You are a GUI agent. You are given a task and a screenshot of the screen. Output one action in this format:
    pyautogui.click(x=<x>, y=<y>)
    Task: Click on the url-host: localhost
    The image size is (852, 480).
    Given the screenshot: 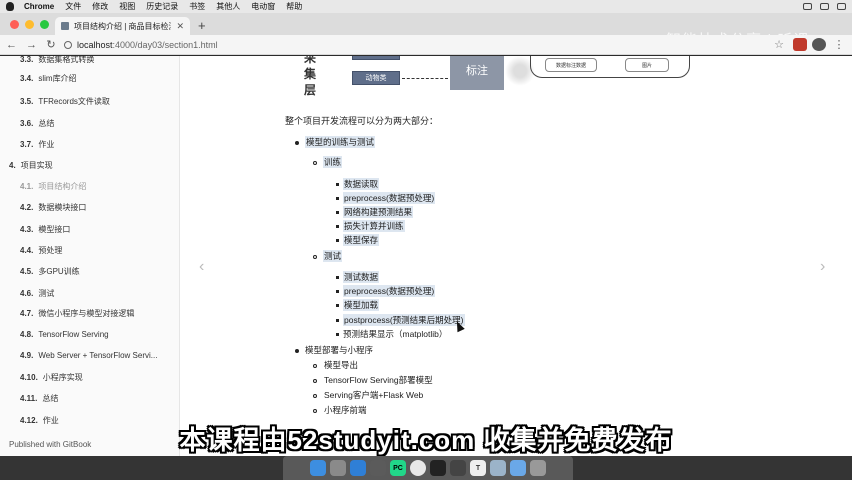 What is the action you would take?
    pyautogui.click(x=95, y=45)
    